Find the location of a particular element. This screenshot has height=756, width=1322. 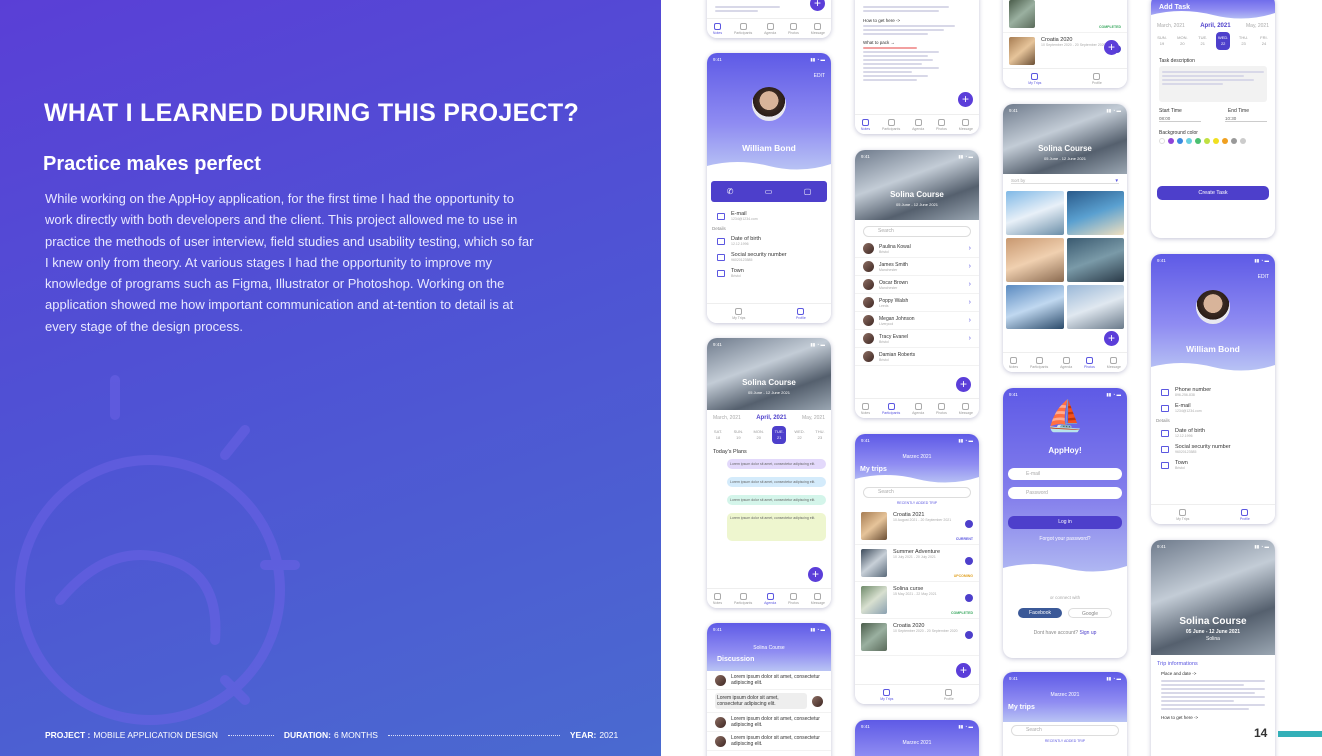

video-icon: ▢ is located at coordinates (808, 191).